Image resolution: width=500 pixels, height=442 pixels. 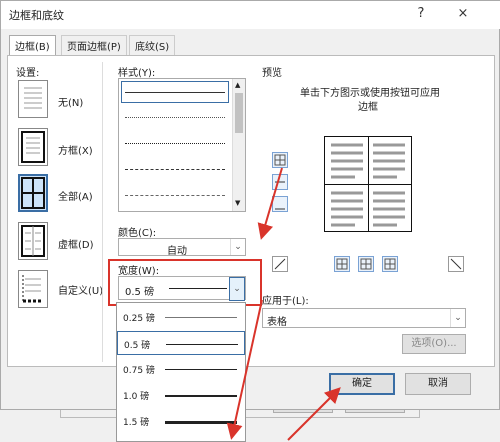 I want to click on preview-text-lines, so click(x=368, y=185).